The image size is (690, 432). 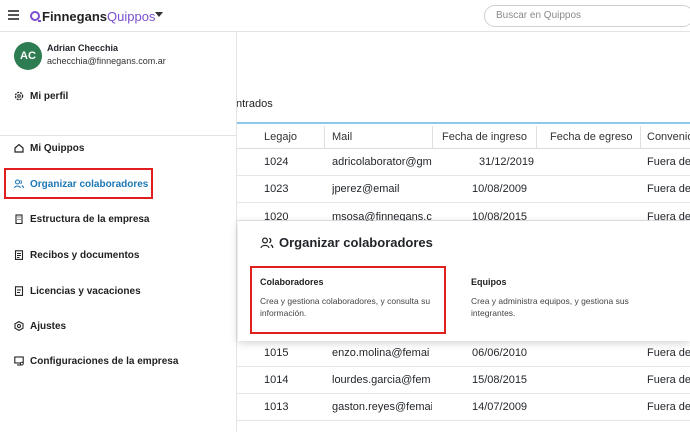 What do you see at coordinates (83, 48) in the screenshot?
I see `user-name: Adrian Checchia` at bounding box center [83, 48].